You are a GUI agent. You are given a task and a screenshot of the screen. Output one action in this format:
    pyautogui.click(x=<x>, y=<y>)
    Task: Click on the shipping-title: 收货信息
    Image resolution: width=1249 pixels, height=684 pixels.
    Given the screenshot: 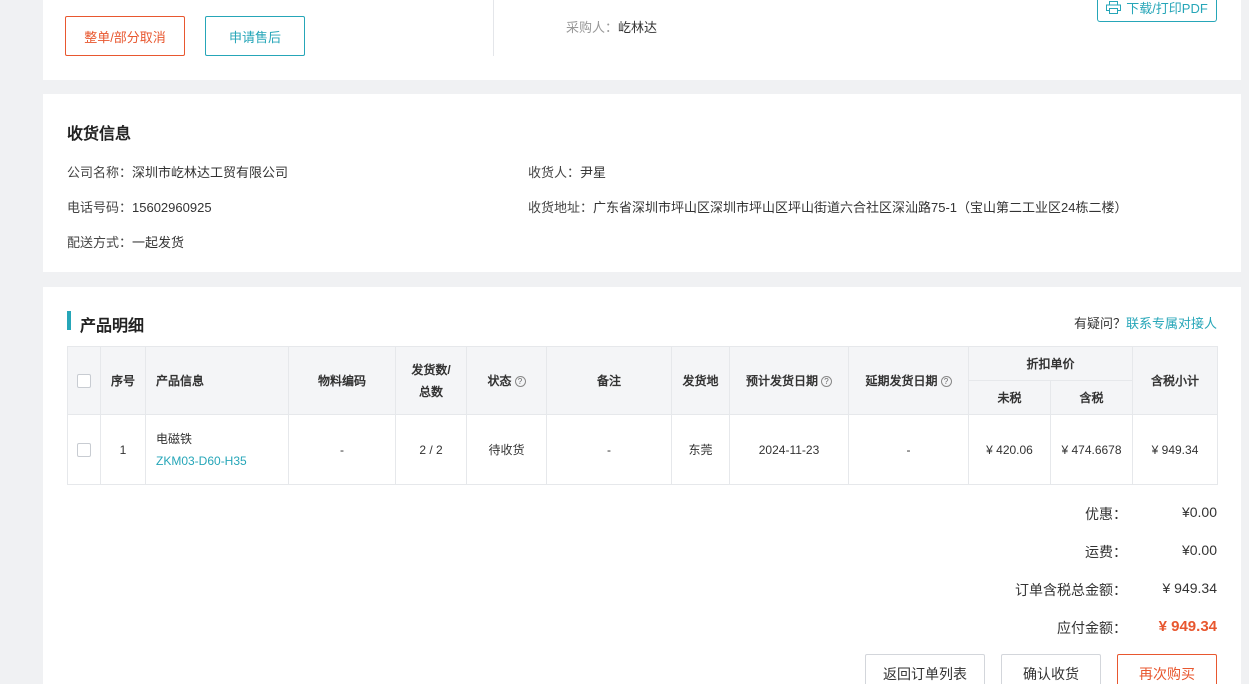 What is the action you would take?
    pyautogui.click(x=99, y=134)
    